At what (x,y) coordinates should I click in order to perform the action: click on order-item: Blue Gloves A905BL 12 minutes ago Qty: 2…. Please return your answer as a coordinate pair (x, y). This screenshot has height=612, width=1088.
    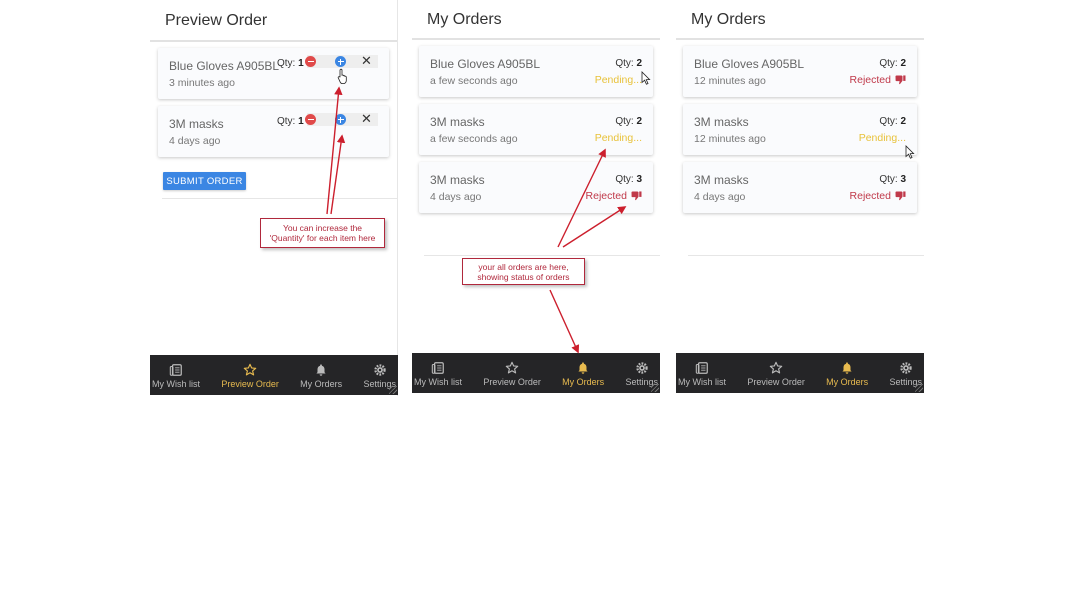
    Looking at the image, I should click on (800, 71).